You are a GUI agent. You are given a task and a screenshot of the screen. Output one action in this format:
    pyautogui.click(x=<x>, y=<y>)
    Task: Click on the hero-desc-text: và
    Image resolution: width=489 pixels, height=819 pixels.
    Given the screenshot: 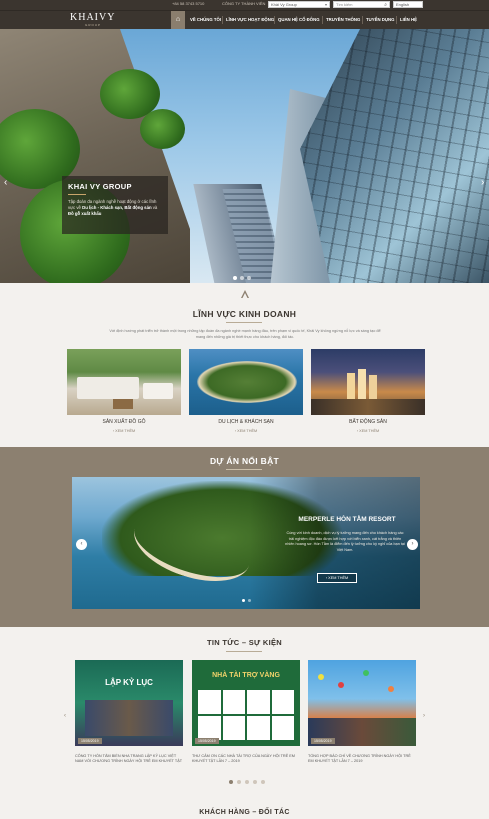 What is the action you would take?
    pyautogui.click(x=154, y=207)
    